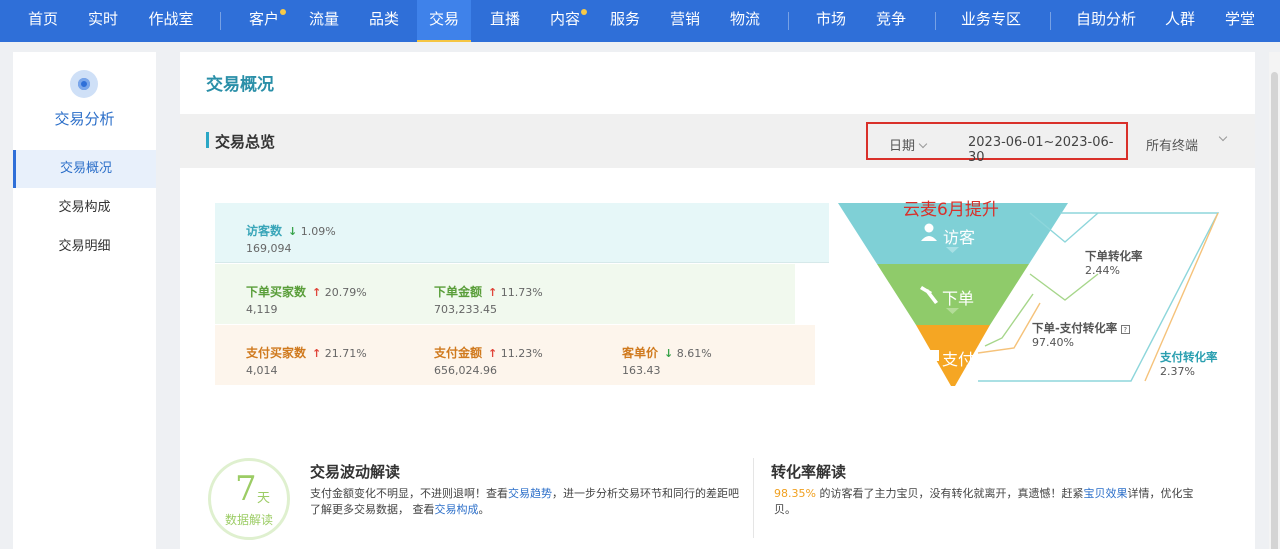 This screenshot has height=549, width=1280. Describe the element at coordinates (717, 141) in the screenshot. I see `section-bar: 交易总览 日期 2023-06-01~2023-06-30 所有终端` at that location.